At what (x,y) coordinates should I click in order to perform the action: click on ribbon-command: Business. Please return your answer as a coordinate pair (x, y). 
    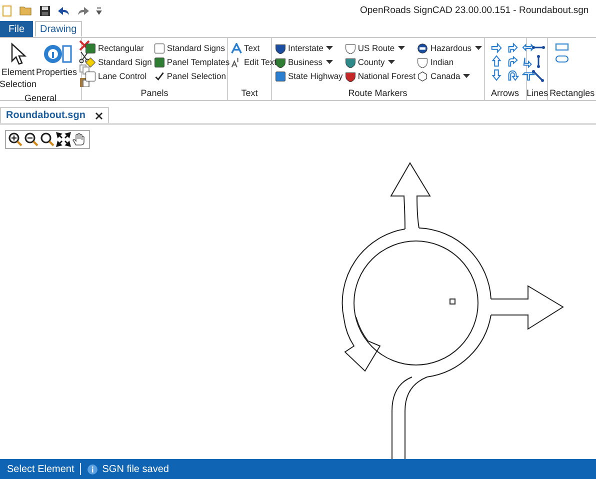
    Looking at the image, I should click on (305, 62).